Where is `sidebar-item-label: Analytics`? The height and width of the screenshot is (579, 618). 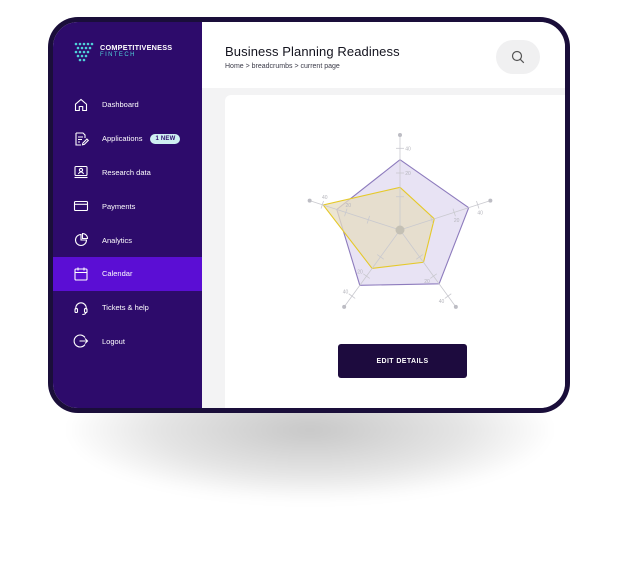
sidebar-item-label: Analytics is located at coordinates (117, 240).